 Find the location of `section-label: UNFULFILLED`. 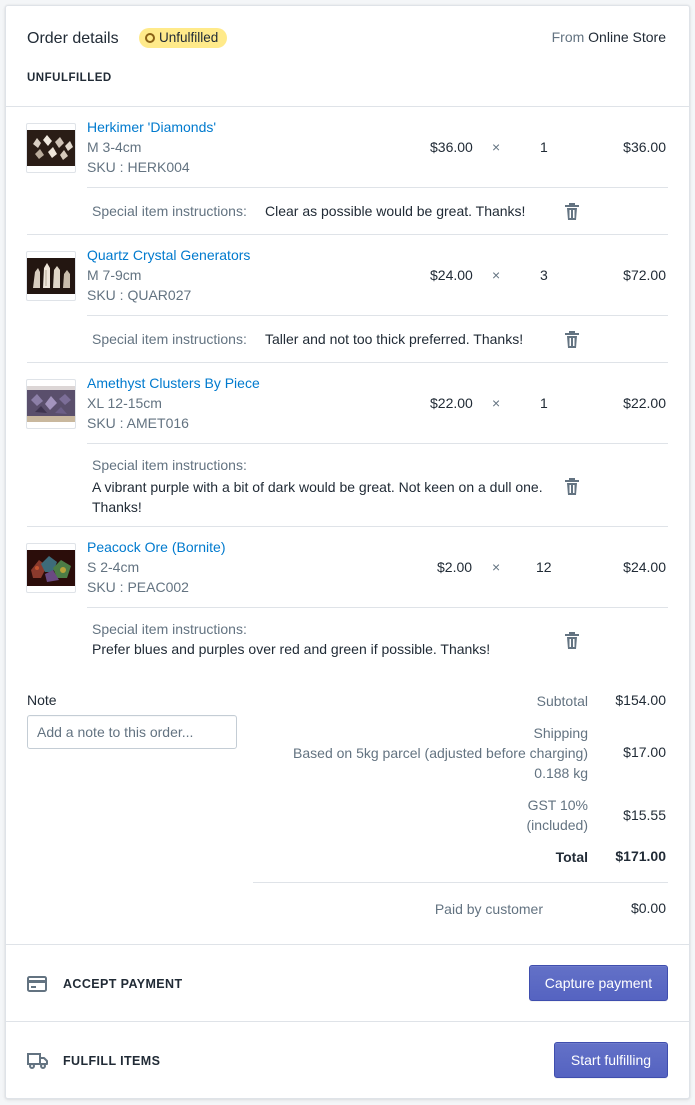

section-label: UNFULFILLED is located at coordinates (69, 78).